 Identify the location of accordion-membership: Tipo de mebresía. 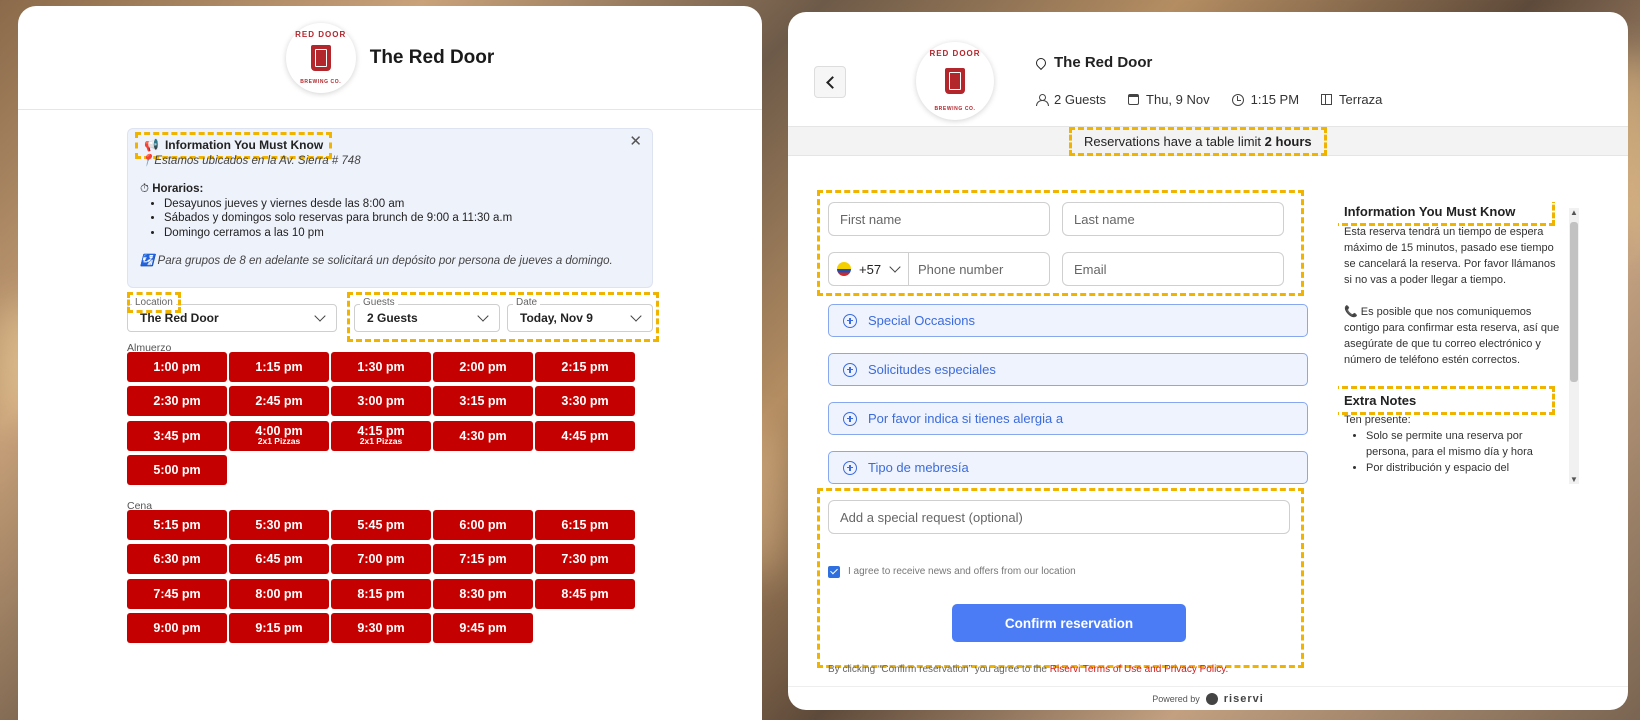
(1068, 467).